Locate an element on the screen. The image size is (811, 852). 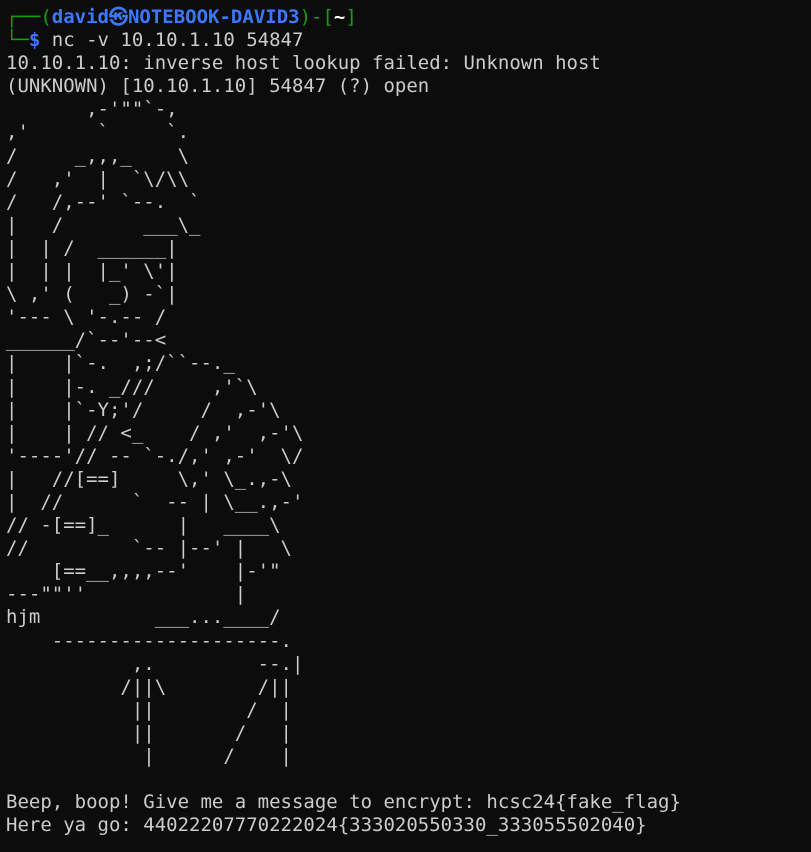
prompt-at-icon: ㉿ is located at coordinates (118, 17).